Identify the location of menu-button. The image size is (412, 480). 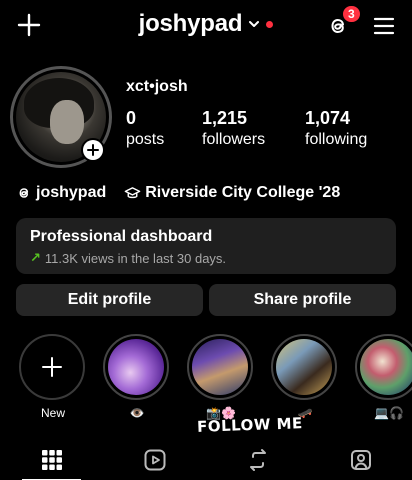
(384, 26).